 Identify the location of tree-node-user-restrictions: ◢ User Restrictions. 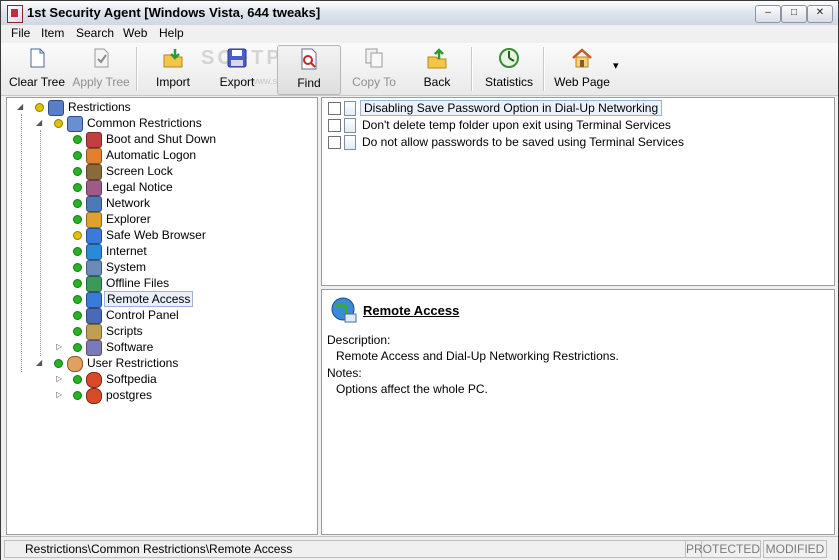
(157, 363).